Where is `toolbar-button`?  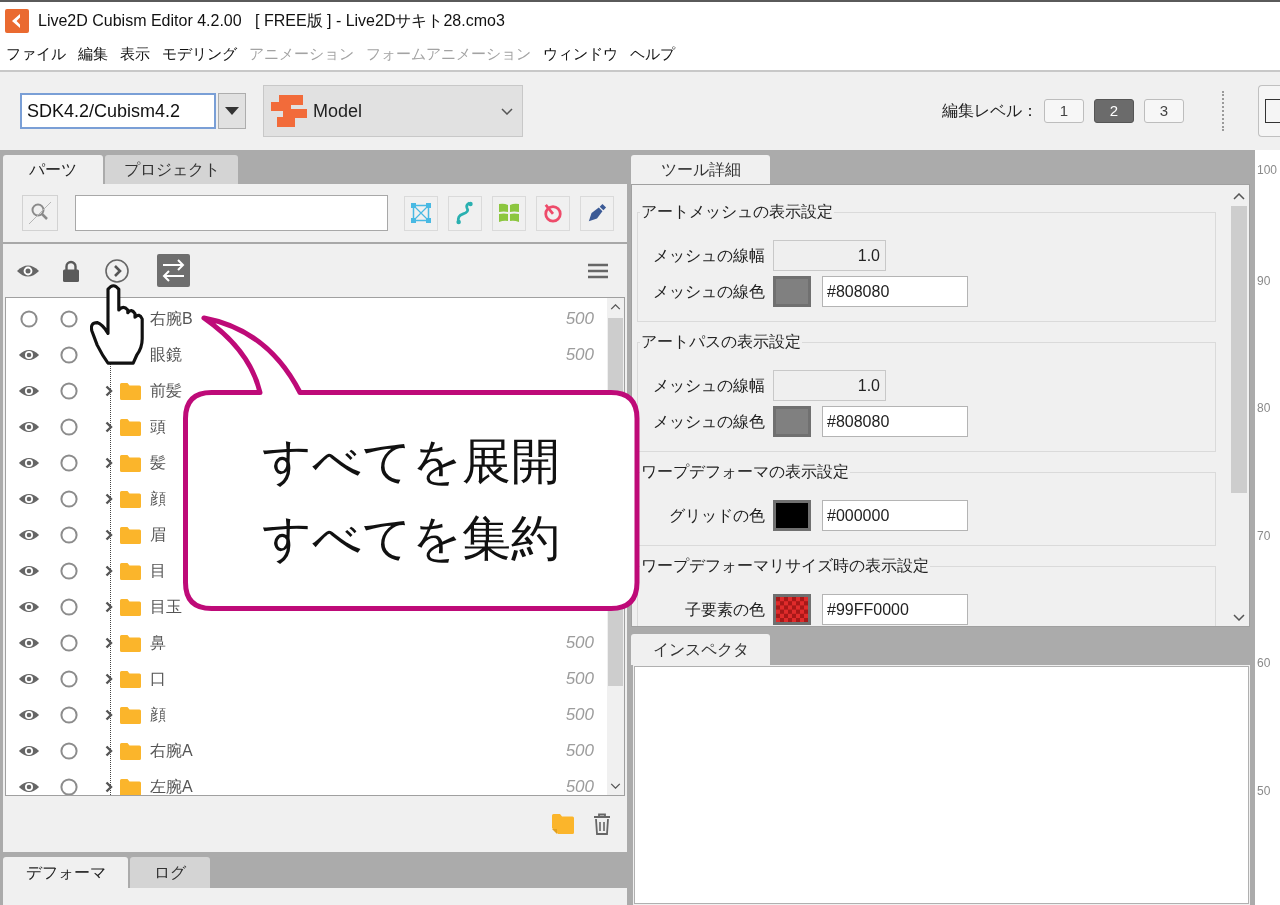
toolbar-button is located at coordinates (1269, 111).